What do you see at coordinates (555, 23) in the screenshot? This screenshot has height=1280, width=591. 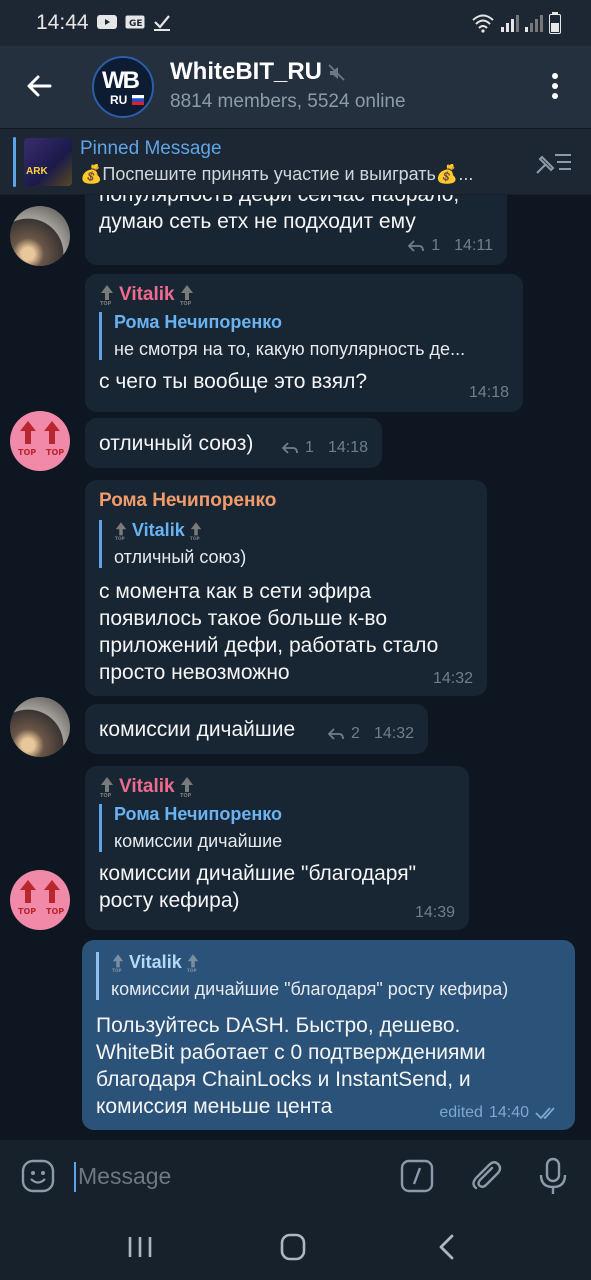 I see `battery-icon` at bounding box center [555, 23].